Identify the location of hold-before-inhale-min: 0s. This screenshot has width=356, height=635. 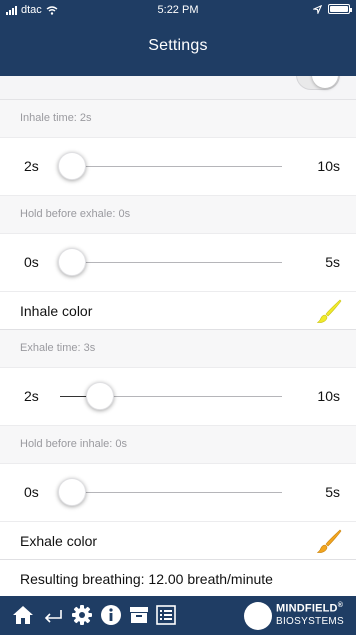
(31, 492).